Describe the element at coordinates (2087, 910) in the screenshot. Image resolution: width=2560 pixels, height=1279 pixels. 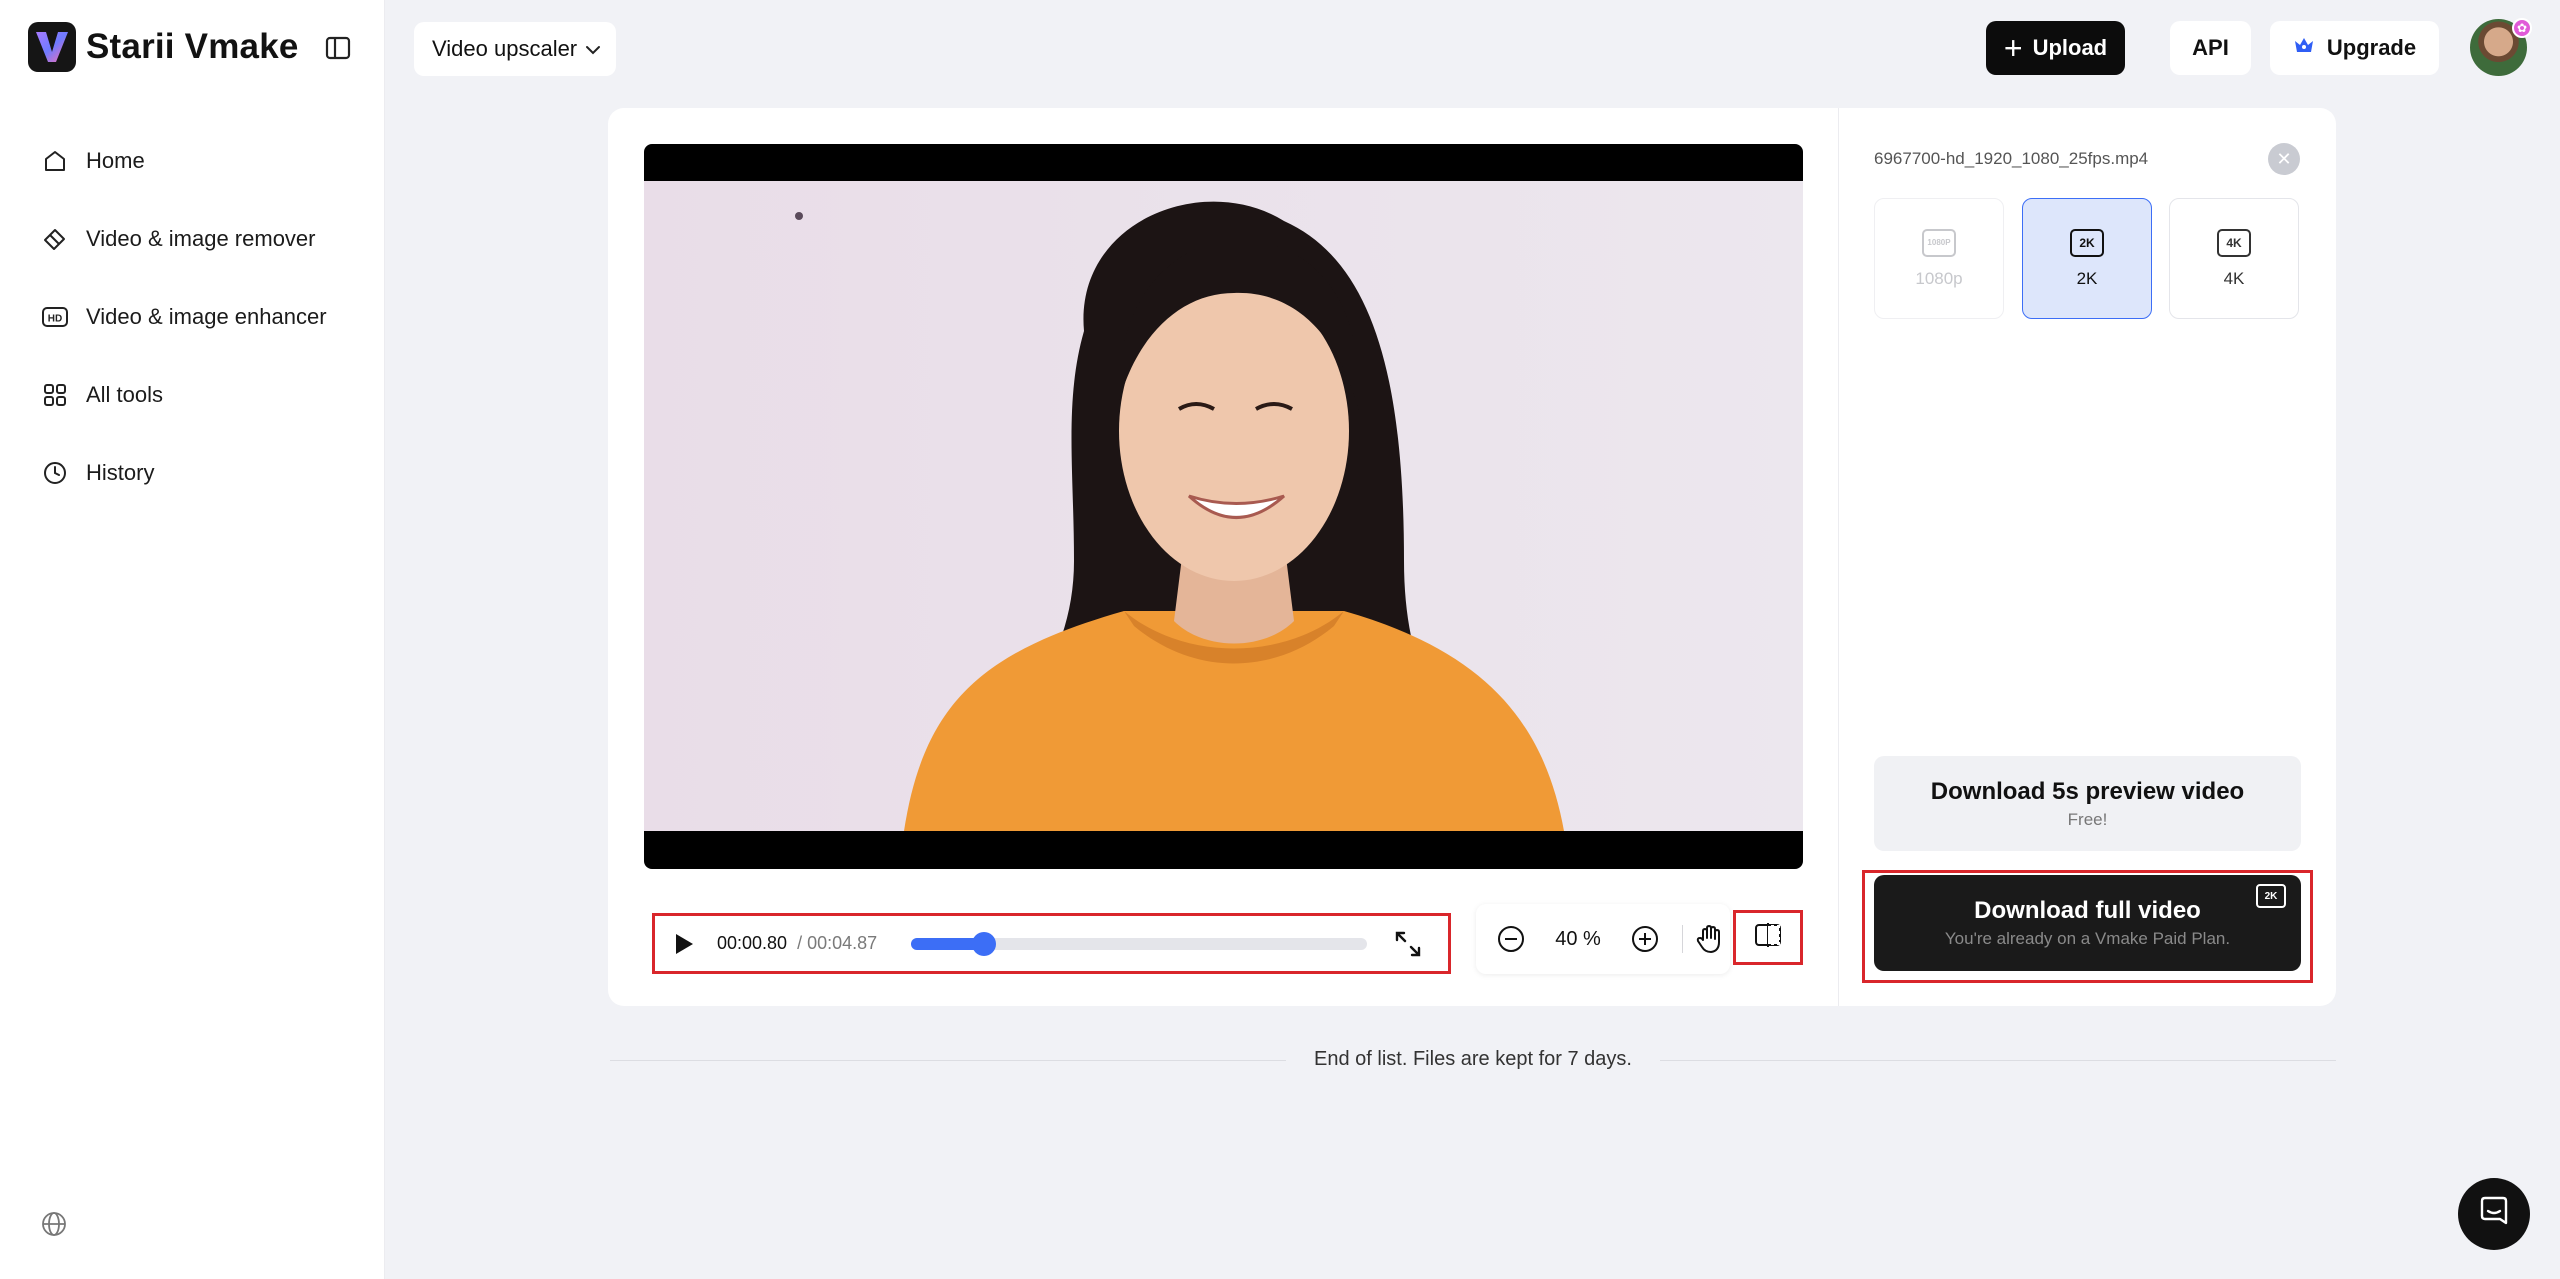
I see `download-full-label: Download full video` at that location.